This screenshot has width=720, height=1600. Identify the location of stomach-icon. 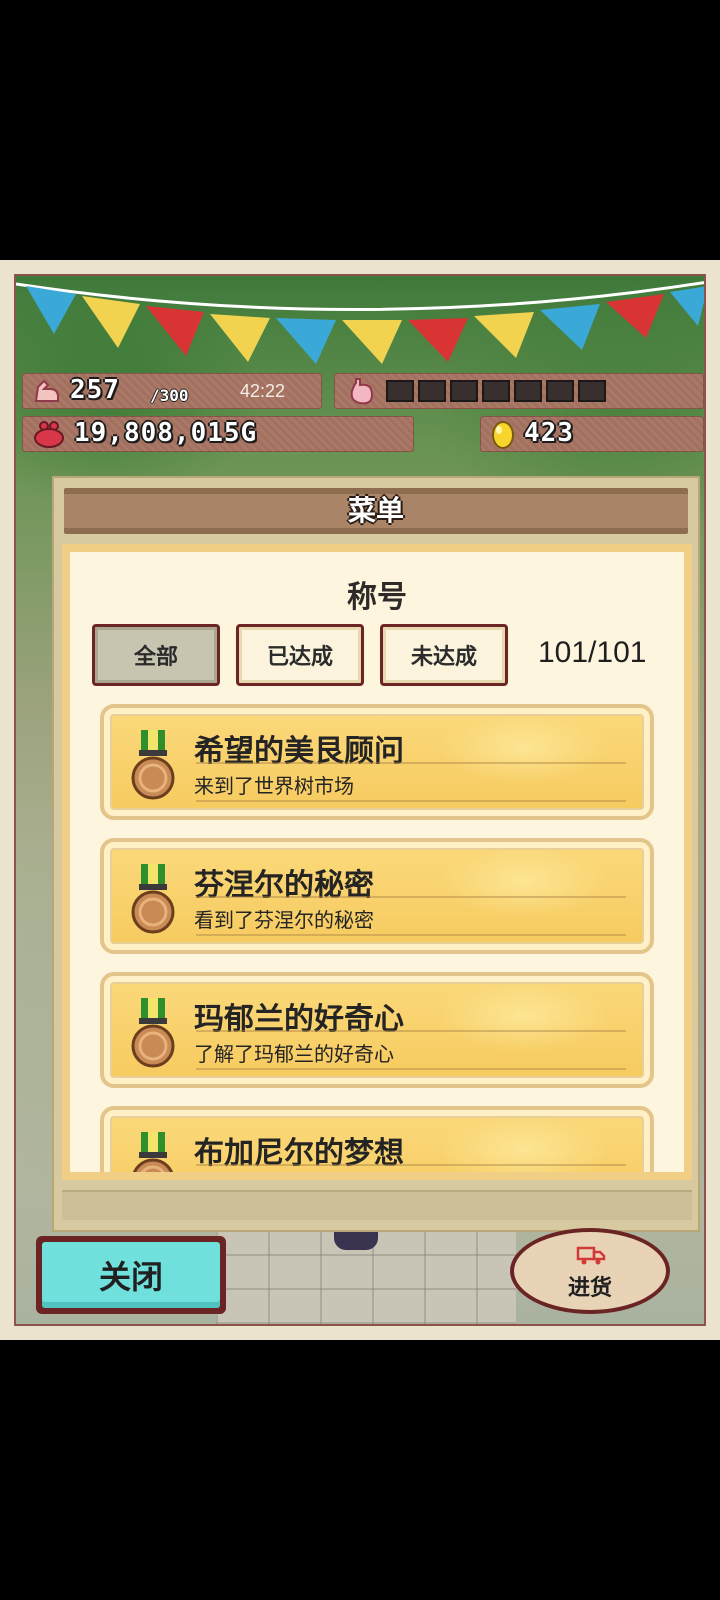
(362, 391).